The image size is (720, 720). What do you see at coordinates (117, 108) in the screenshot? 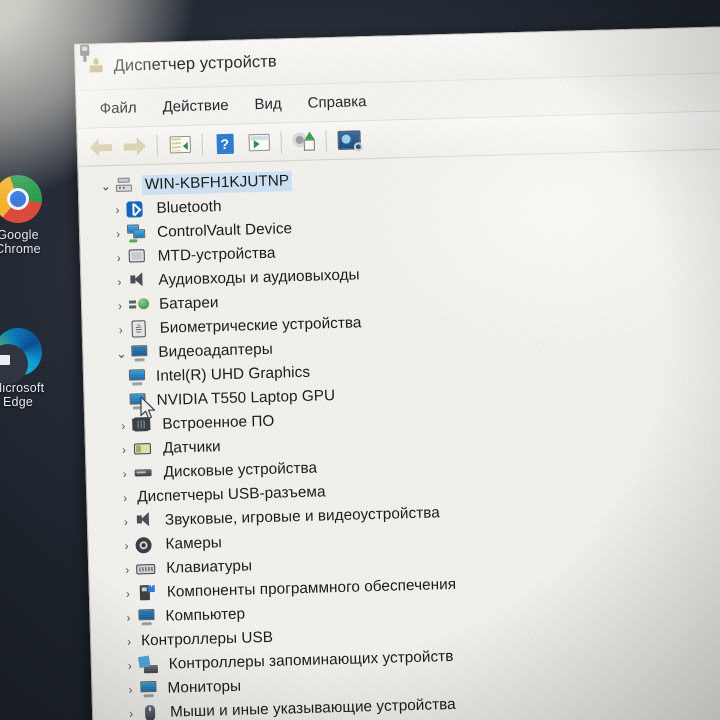
I see `menu-file: Файл` at bounding box center [117, 108].